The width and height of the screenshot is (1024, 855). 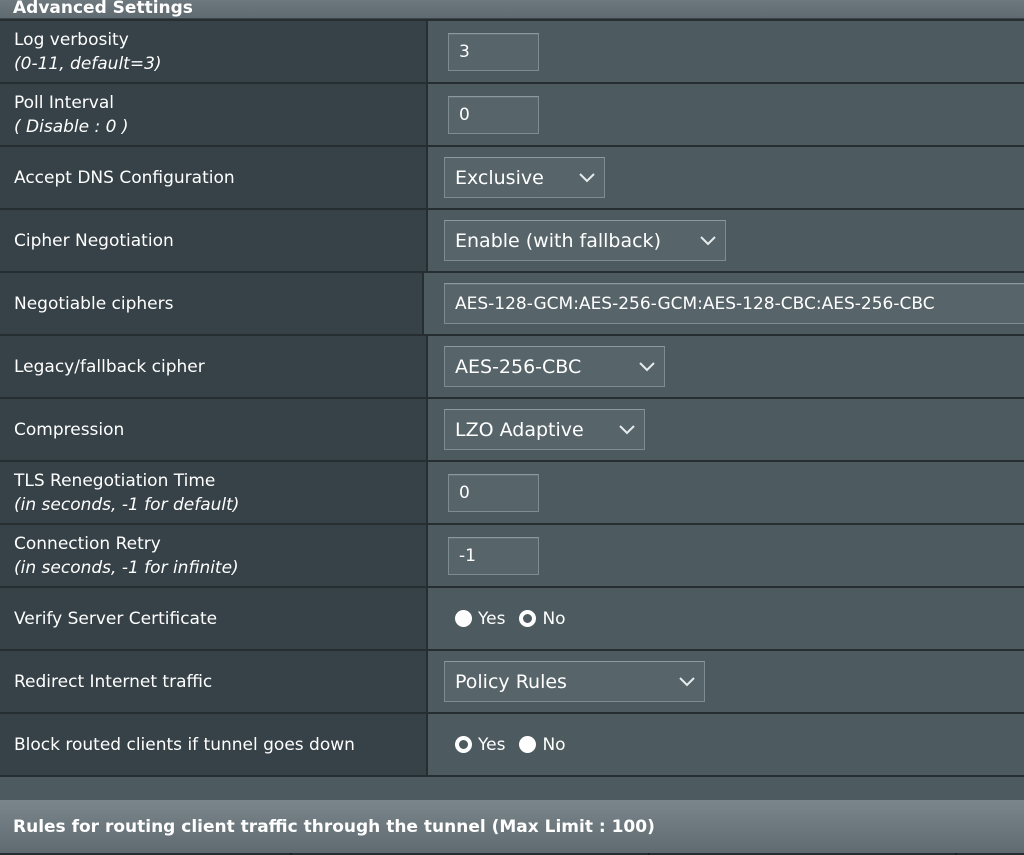 I want to click on row-label: Legacy/fallback cipher, so click(x=109, y=366).